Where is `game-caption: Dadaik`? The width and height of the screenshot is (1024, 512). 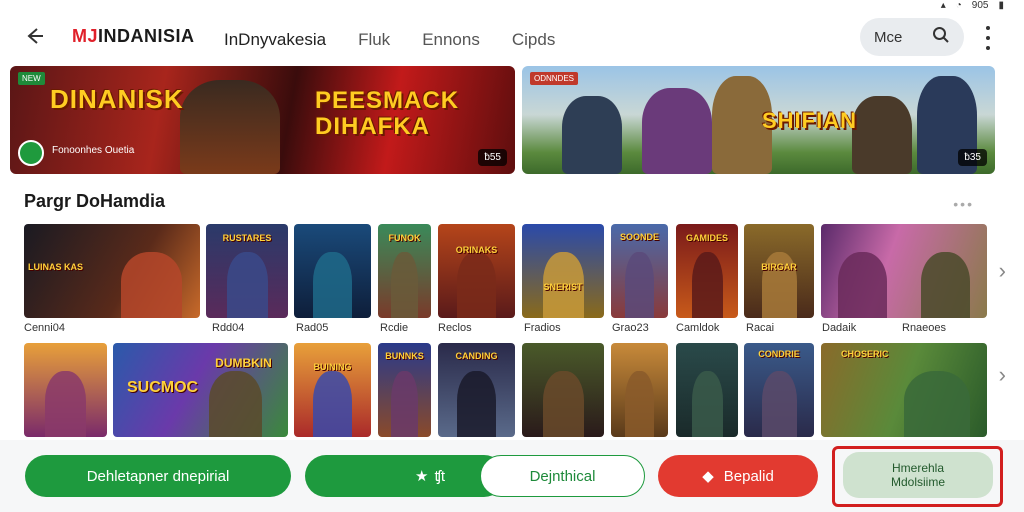 game-caption: Dadaik is located at coordinates (839, 328).